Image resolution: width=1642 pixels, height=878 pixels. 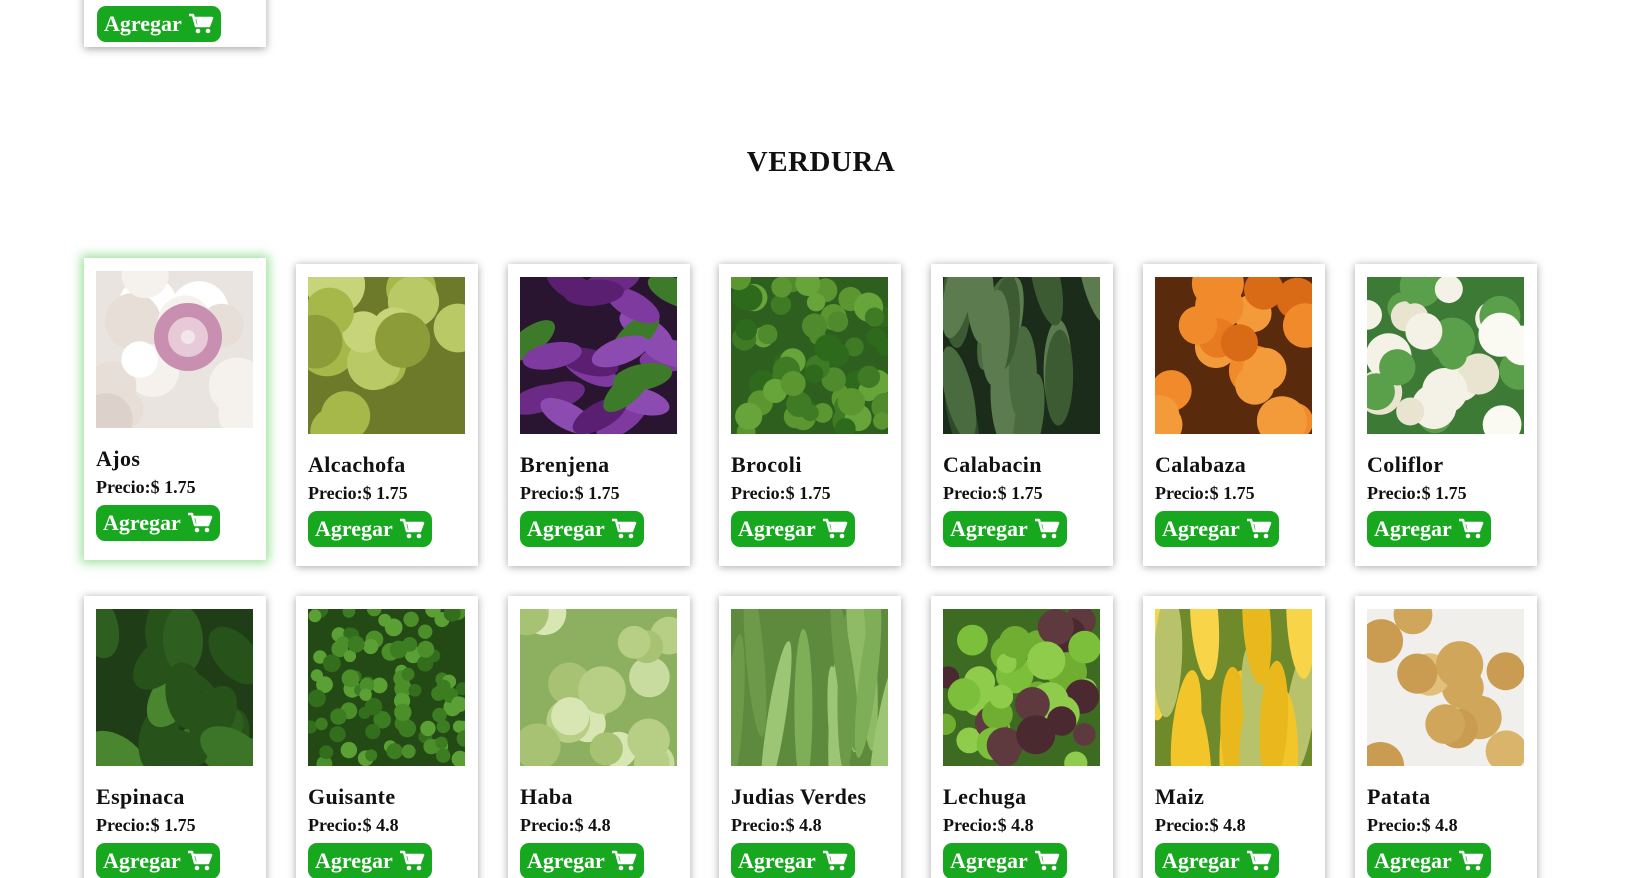 I want to click on product-card: Brocoli Precio:$ 1.75 Agregar, so click(x=810, y=415).